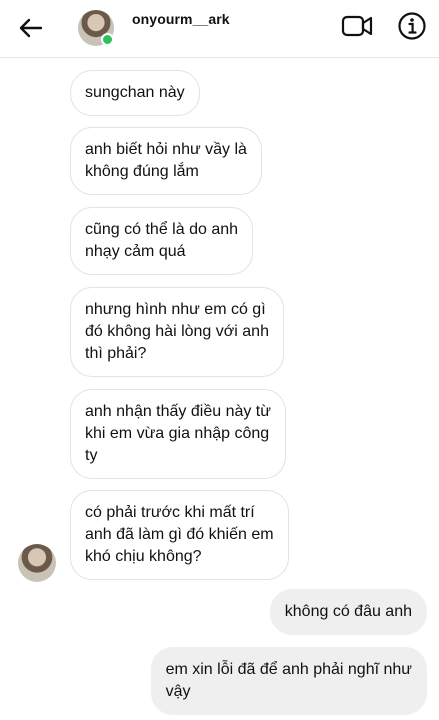 This screenshot has width=439, height=720. I want to click on message-bubble-incoming: cũng có thể là do anh nhạy cảm quá, so click(162, 241).